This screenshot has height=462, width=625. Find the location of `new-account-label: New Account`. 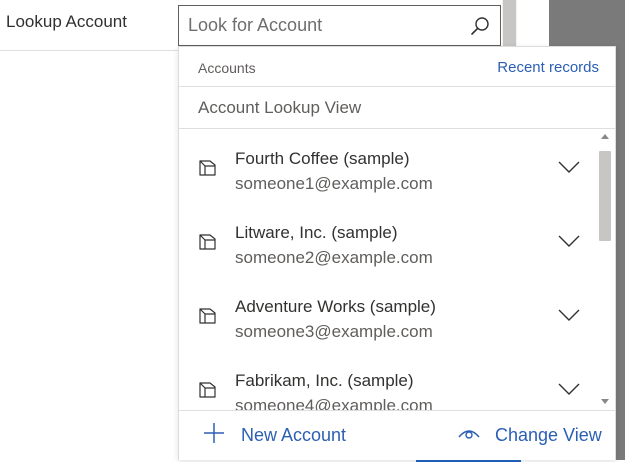

new-account-label: New Account is located at coordinates (294, 434).